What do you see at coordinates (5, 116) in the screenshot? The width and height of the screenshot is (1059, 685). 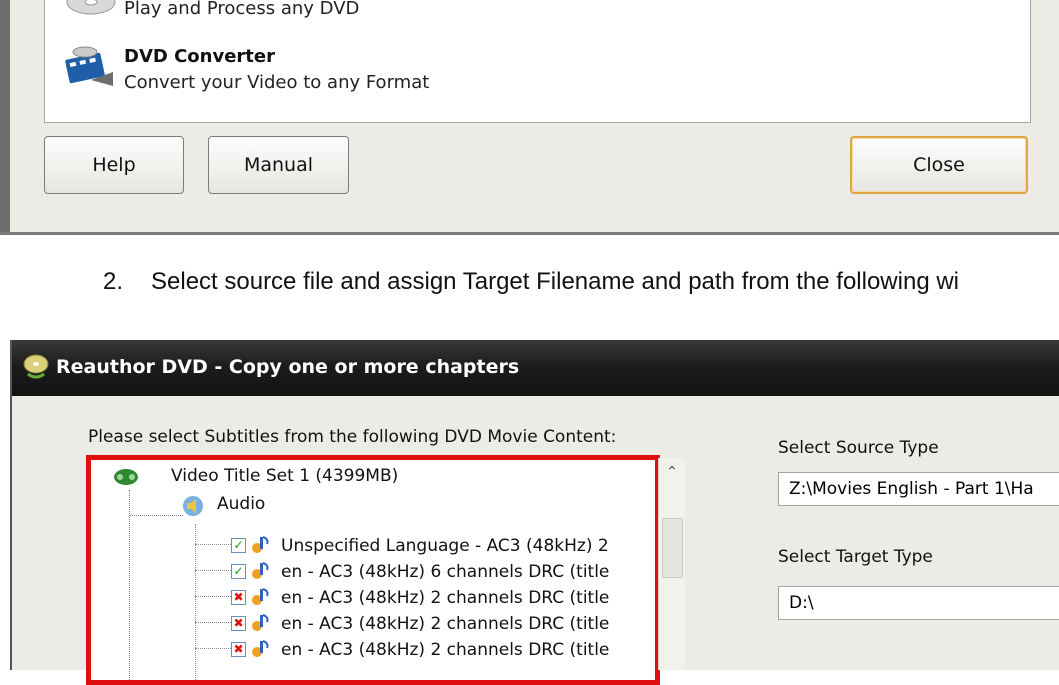 I see `dialog-frame-edge` at bounding box center [5, 116].